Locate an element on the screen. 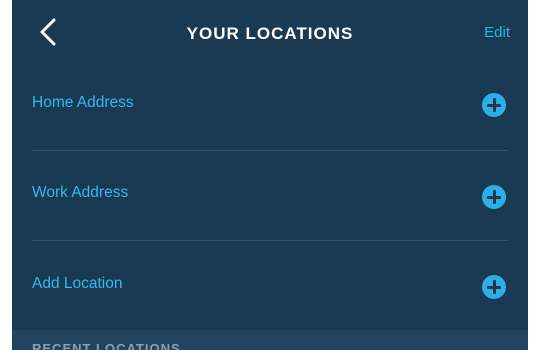  recent-locations-header: RECENT LOCATIONS is located at coordinates (270, 340).